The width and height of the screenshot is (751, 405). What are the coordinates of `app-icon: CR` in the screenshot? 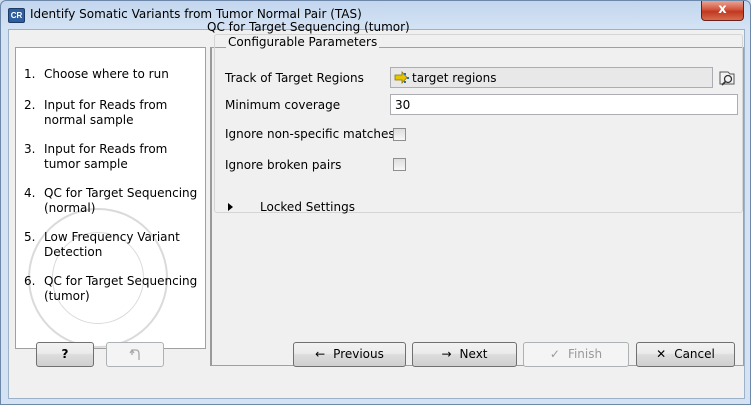 It's located at (16, 15).